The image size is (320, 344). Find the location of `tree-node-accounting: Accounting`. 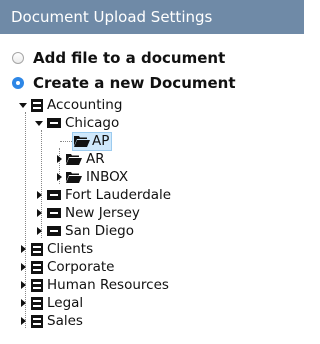

tree-node-accounting: Accounting is located at coordinates (70, 105).